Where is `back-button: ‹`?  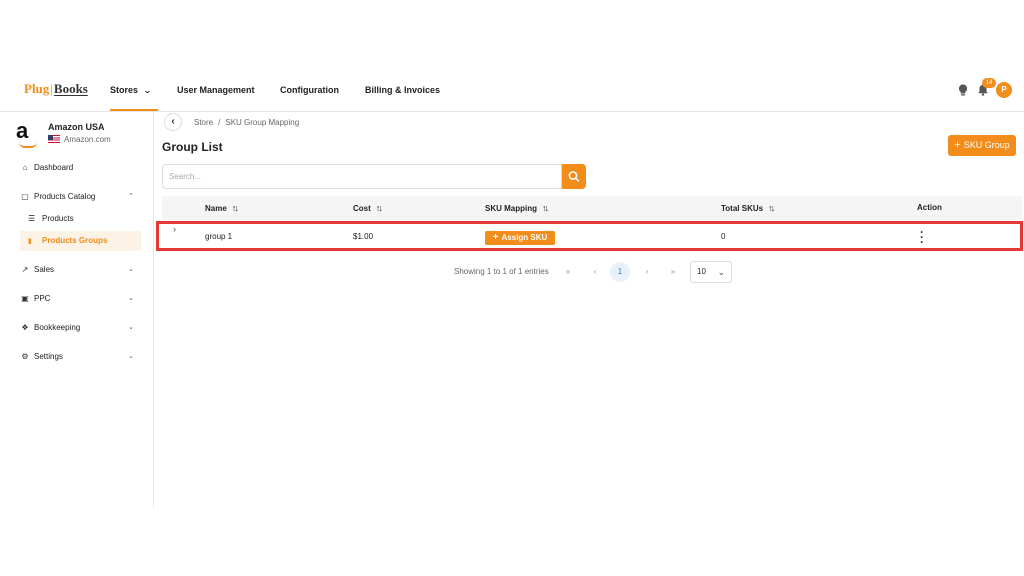
back-button: ‹ is located at coordinates (173, 122).